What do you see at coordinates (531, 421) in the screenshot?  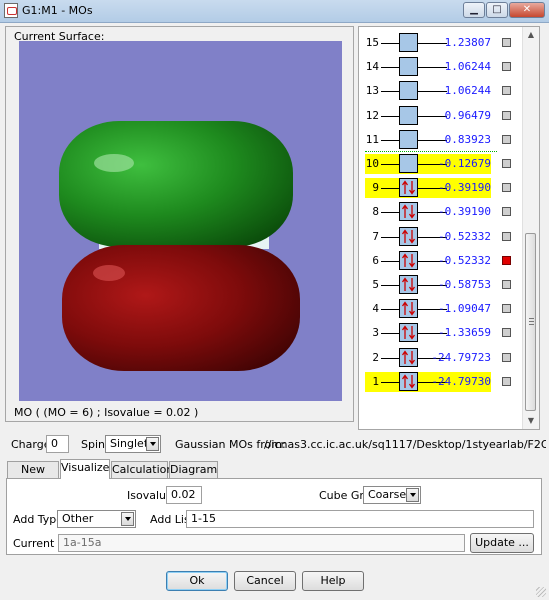 I see `scroll-down-icon: ▼` at bounding box center [531, 421].